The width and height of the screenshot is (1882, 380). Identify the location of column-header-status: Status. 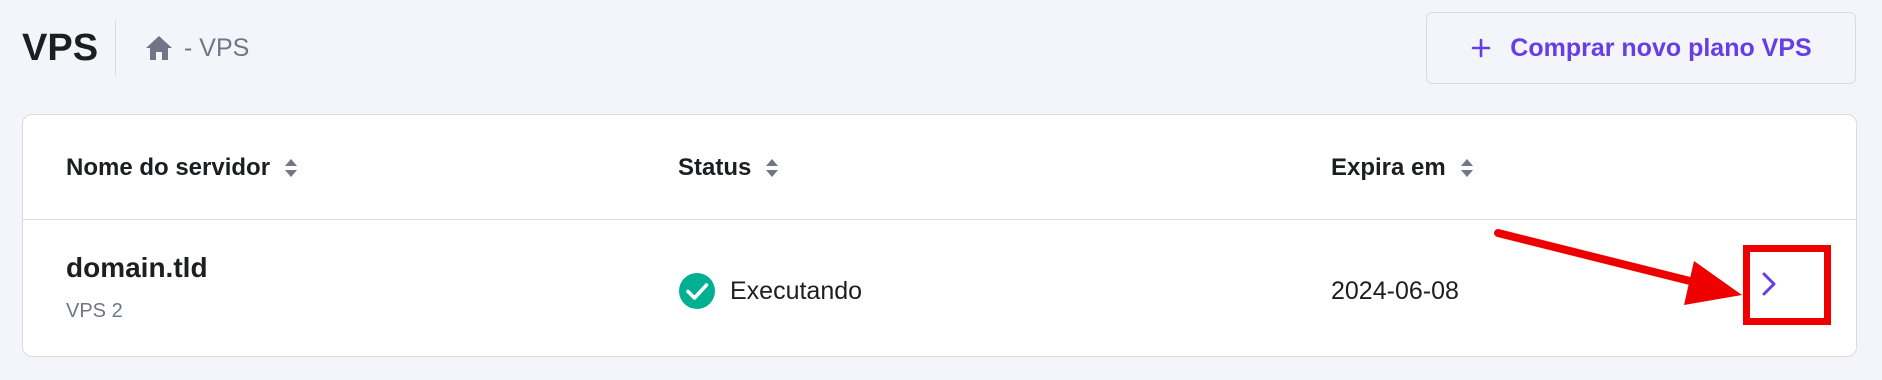
(728, 168).